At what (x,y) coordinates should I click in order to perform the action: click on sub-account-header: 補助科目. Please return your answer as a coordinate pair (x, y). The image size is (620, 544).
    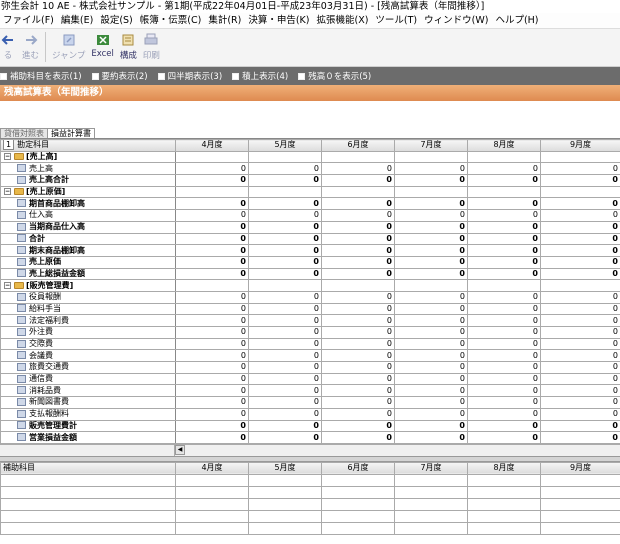
    Looking at the image, I should click on (88, 468).